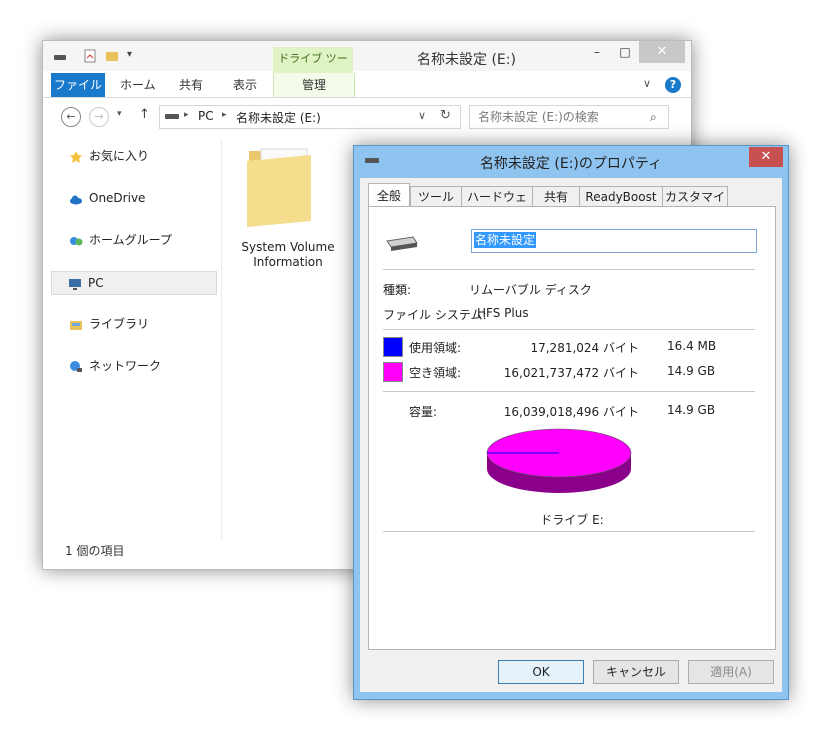  Describe the element at coordinates (435, 315) in the screenshot. I see `file-system-label: ファイル システム:` at that location.